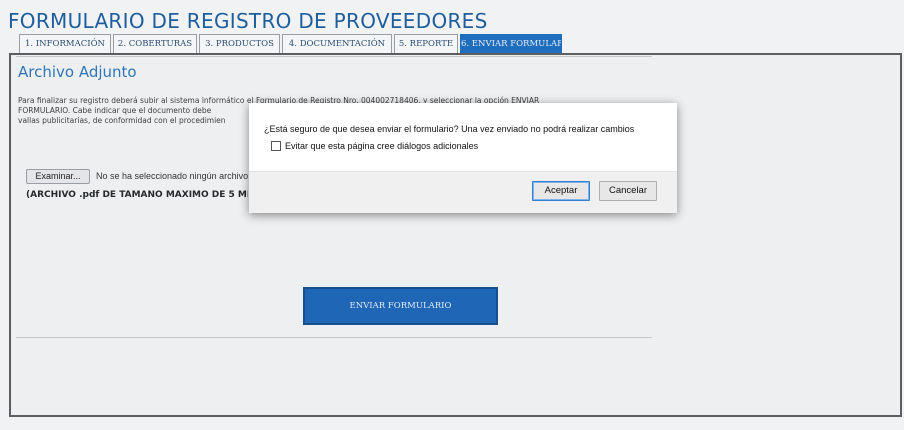 This screenshot has height=430, width=904. Describe the element at coordinates (77, 72) in the screenshot. I see `section-title: Archivo Adjunto` at that location.